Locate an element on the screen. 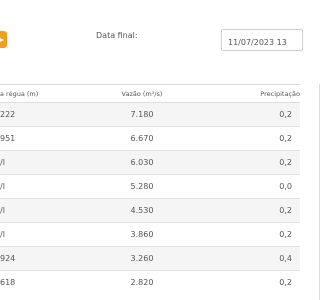 The image size is (320, 300). cell-regua: 924 is located at coordinates (38, 258).